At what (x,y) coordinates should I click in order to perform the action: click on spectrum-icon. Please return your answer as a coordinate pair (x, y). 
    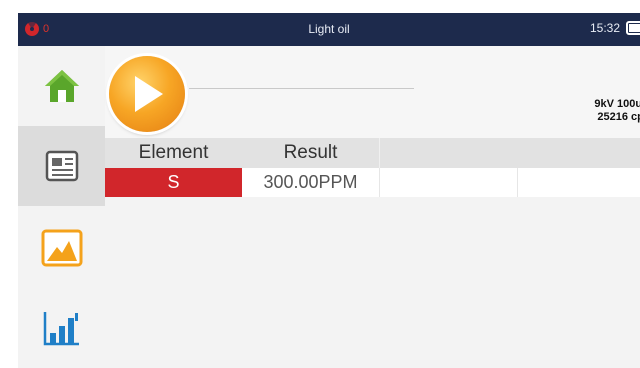
    Looking at the image, I should click on (61, 248).